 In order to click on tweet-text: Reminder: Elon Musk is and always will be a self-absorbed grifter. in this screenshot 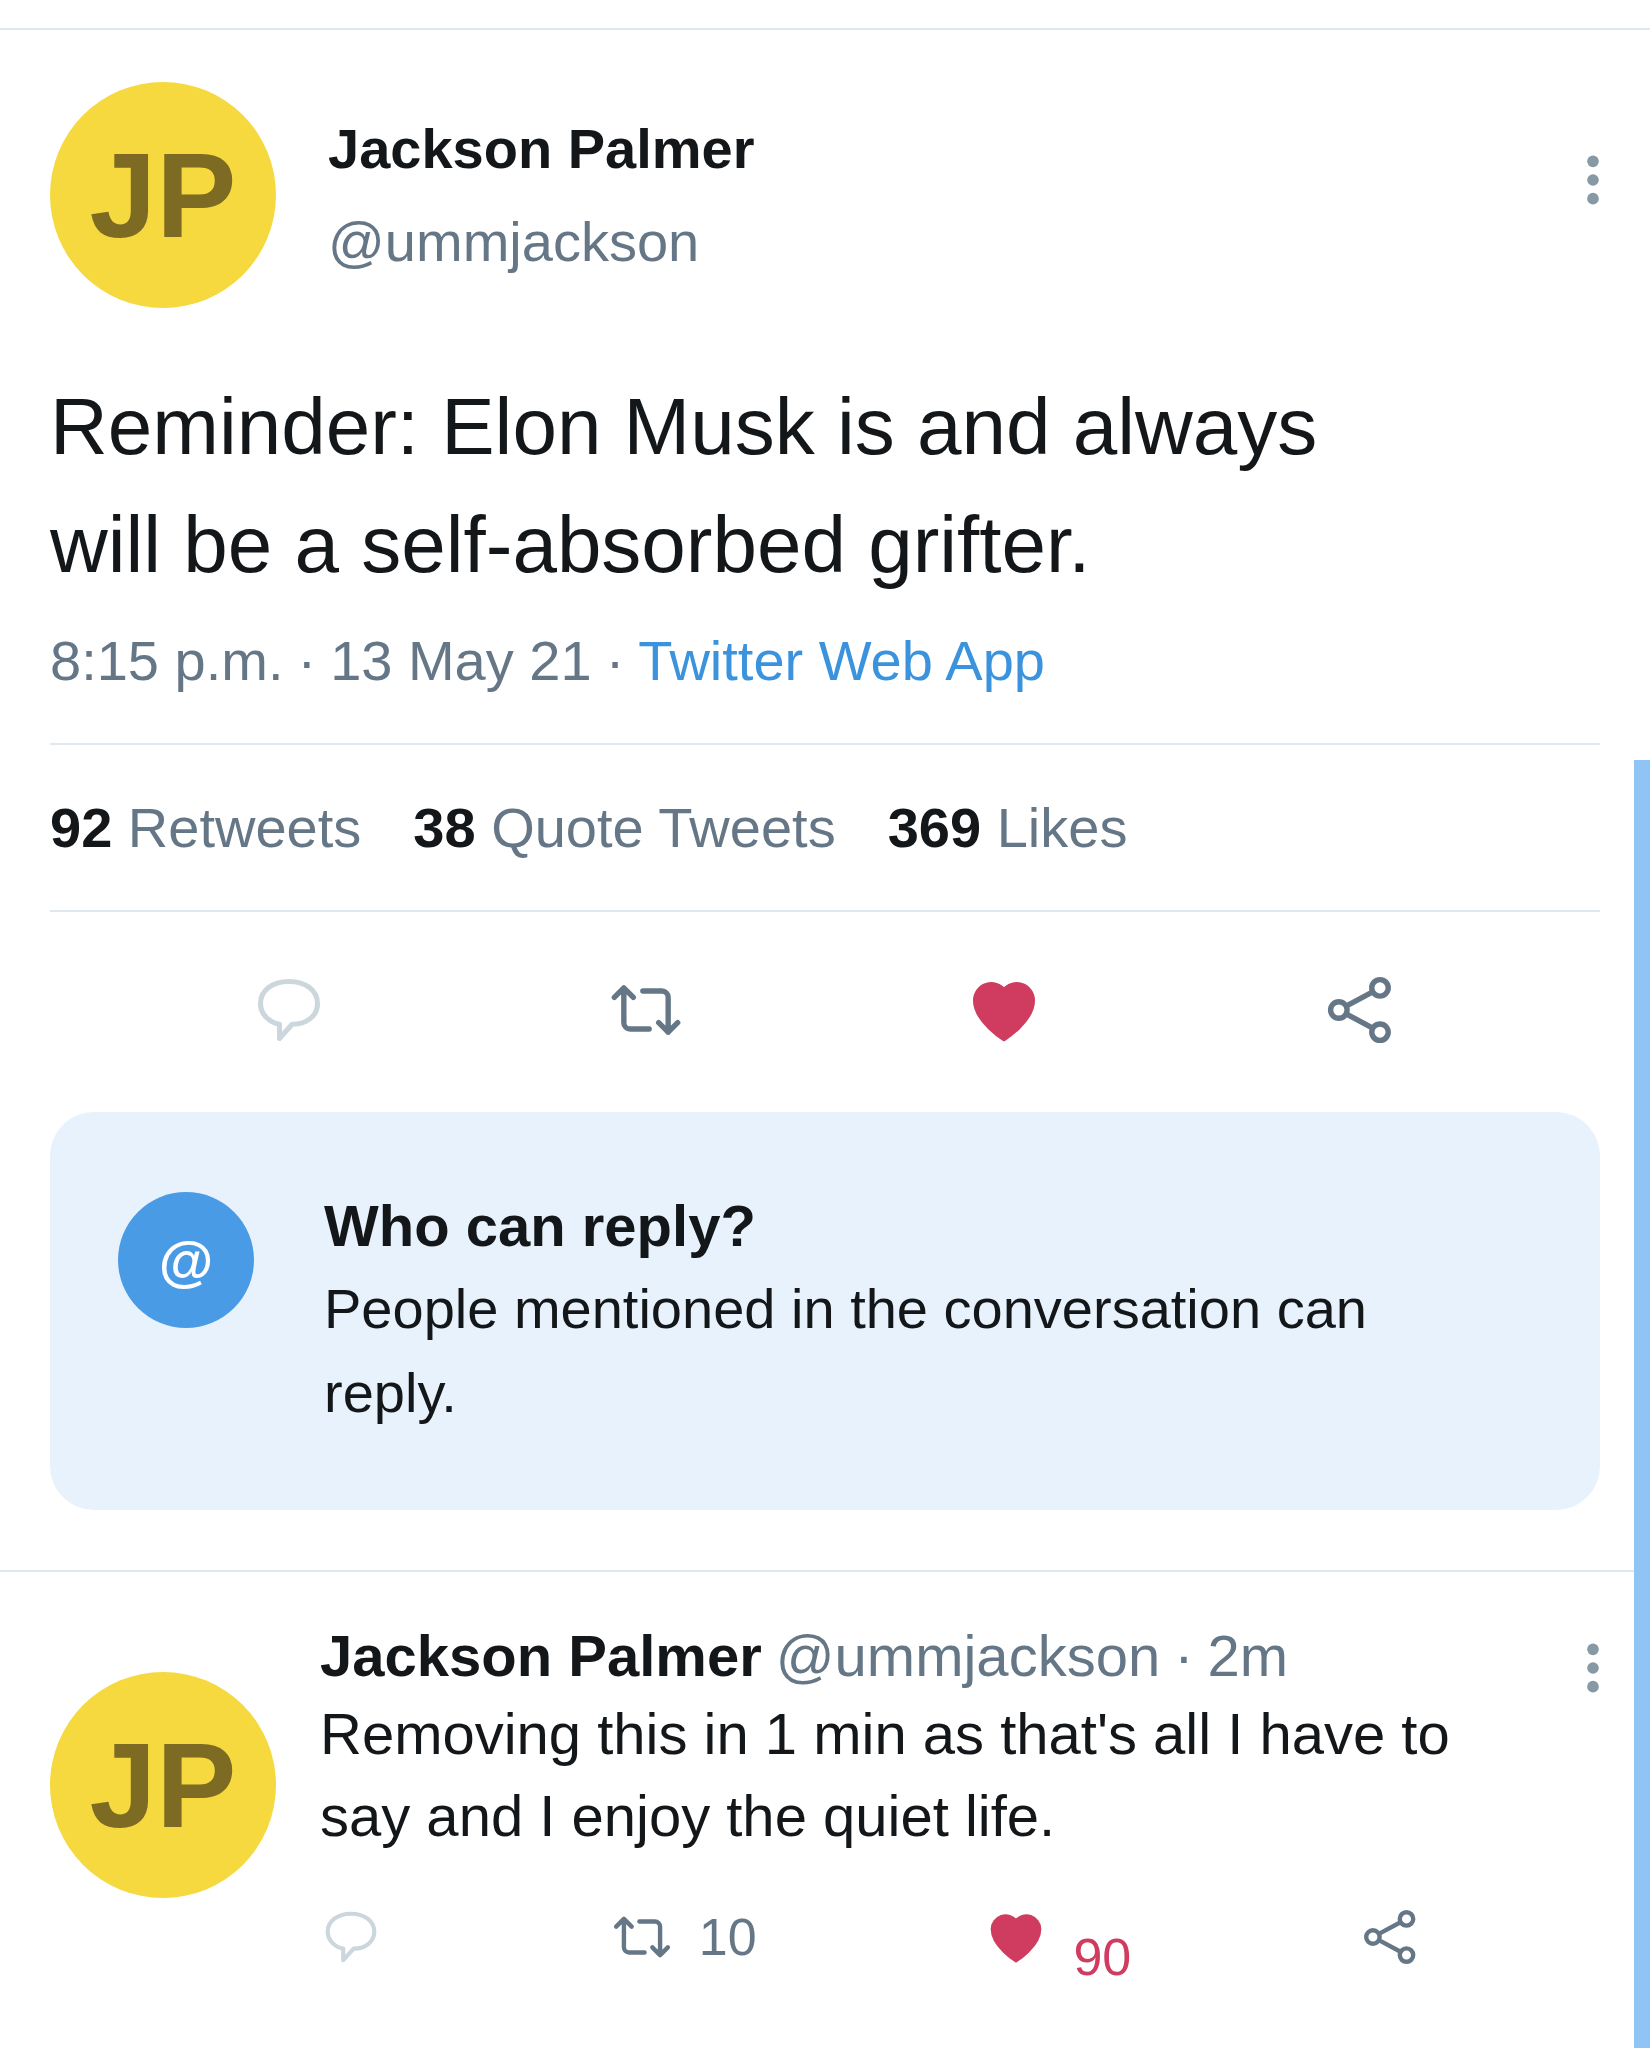, I will do `click(684, 486)`.